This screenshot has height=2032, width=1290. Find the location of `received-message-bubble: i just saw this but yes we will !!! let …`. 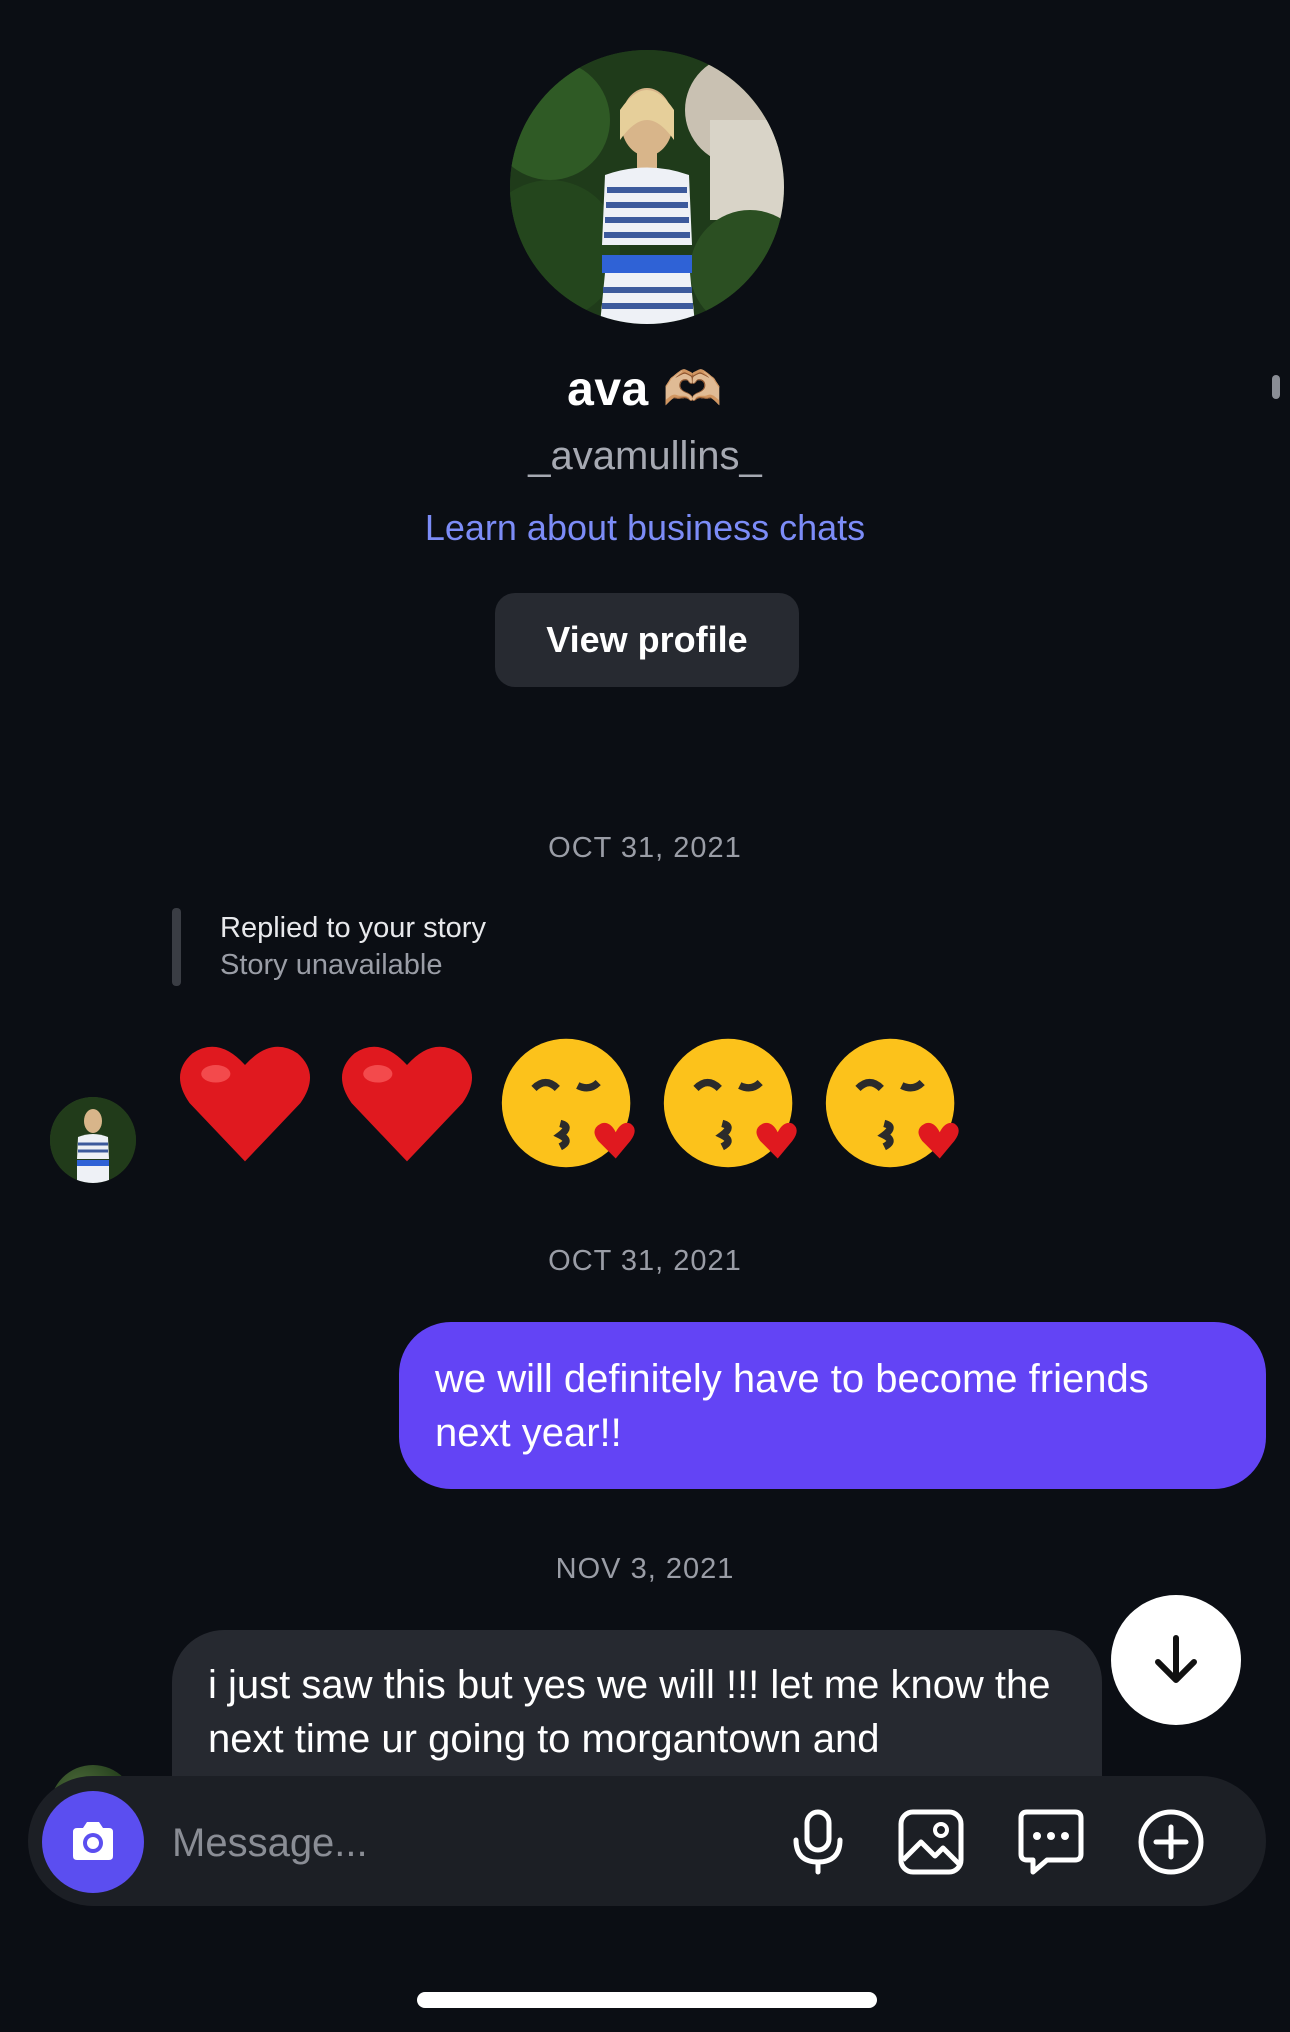

received-message-bubble: i just saw this but yes we will !!! let … is located at coordinates (637, 1705).